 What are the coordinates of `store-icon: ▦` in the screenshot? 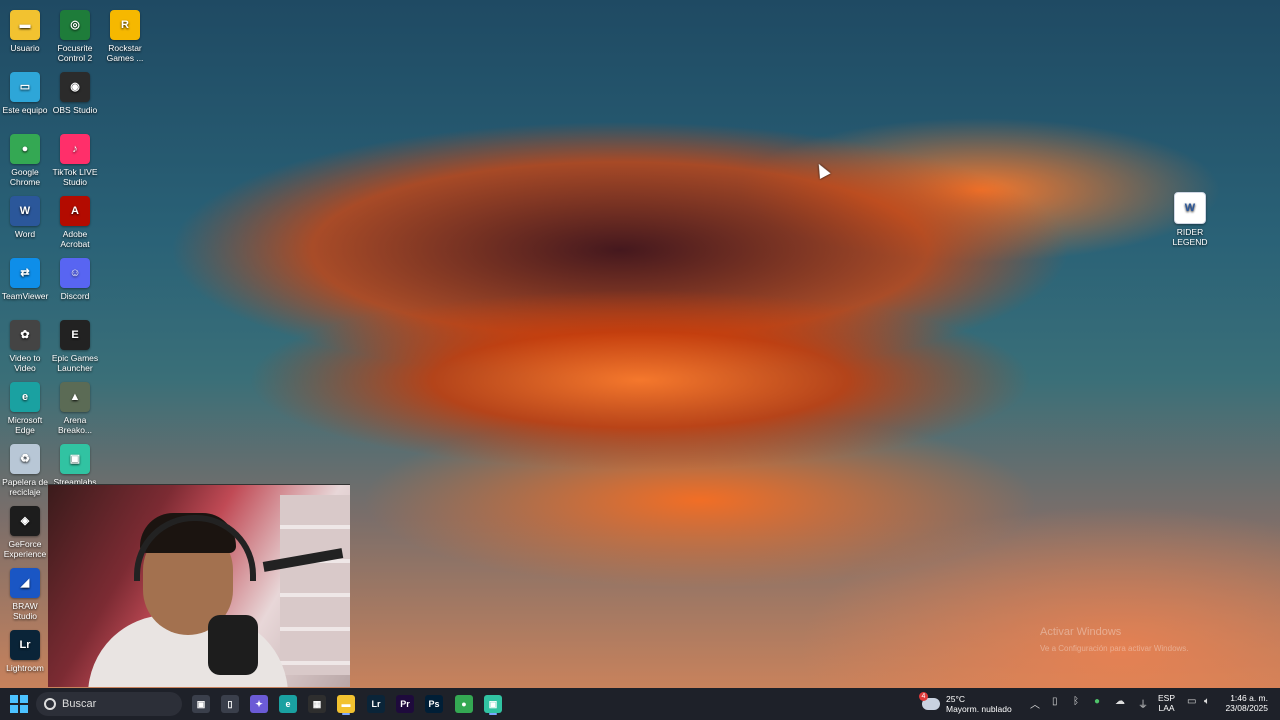 It's located at (317, 704).